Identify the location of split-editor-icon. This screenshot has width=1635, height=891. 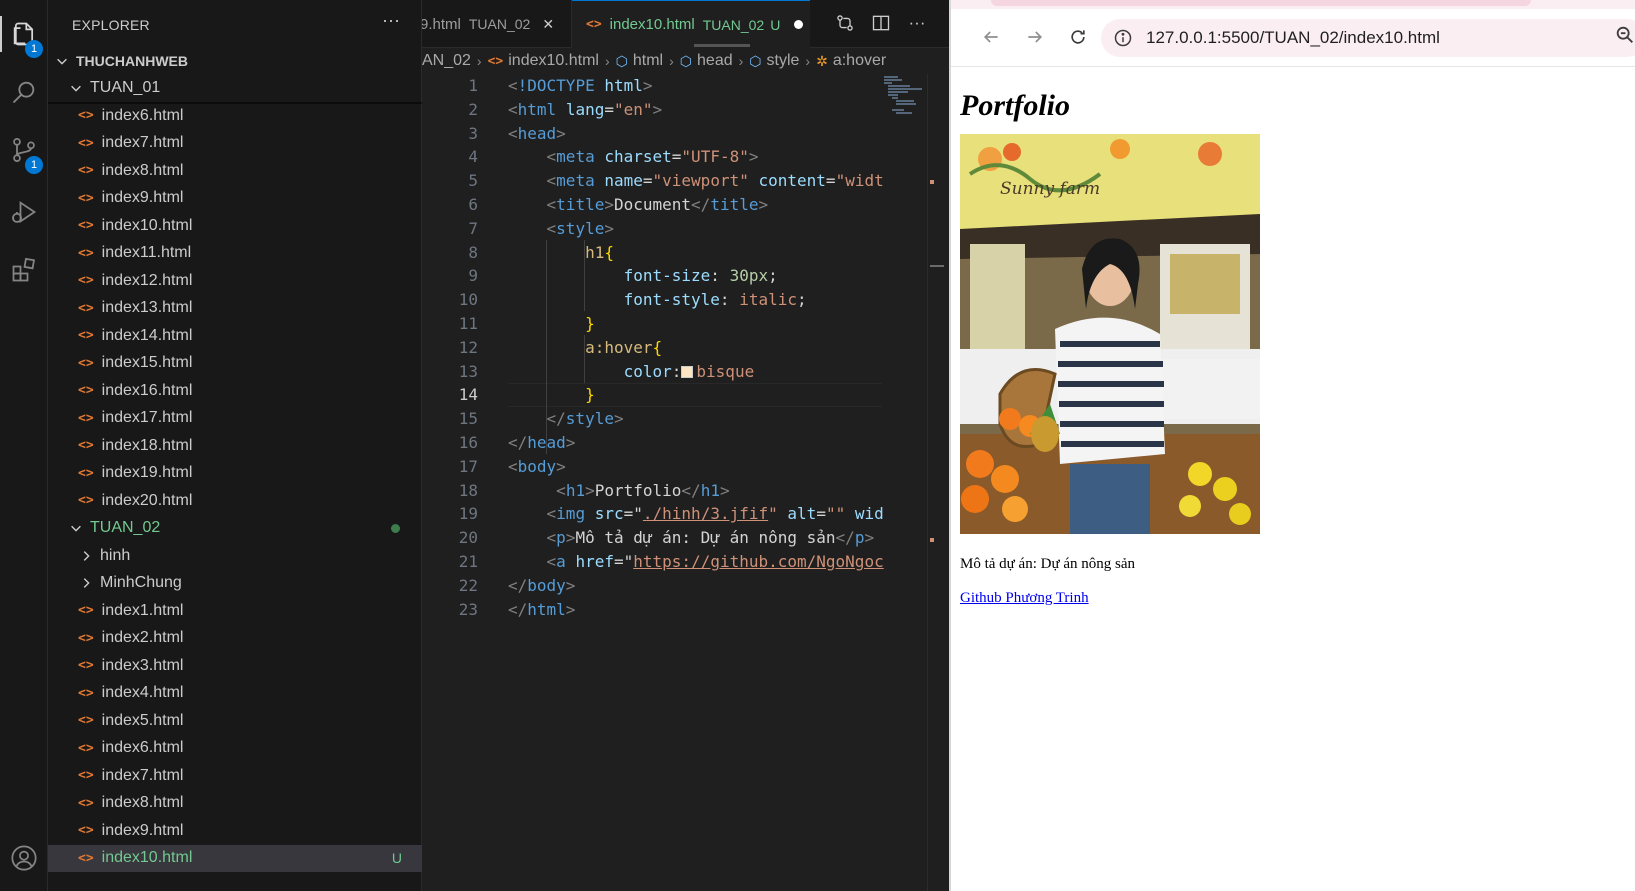
(881, 23).